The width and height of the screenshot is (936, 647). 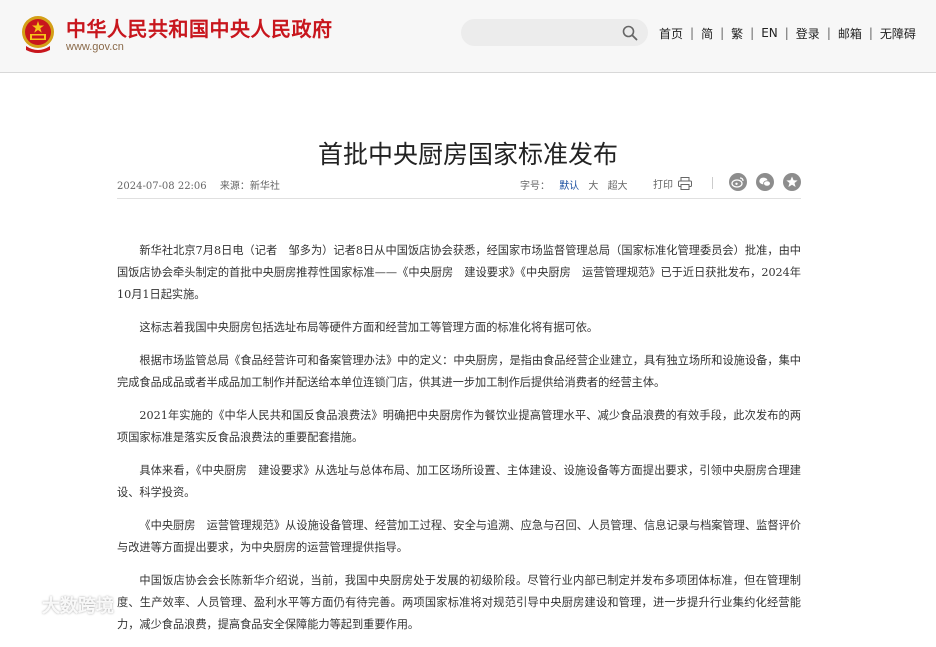 I want to click on nav-login: 登录, so click(x=808, y=33).